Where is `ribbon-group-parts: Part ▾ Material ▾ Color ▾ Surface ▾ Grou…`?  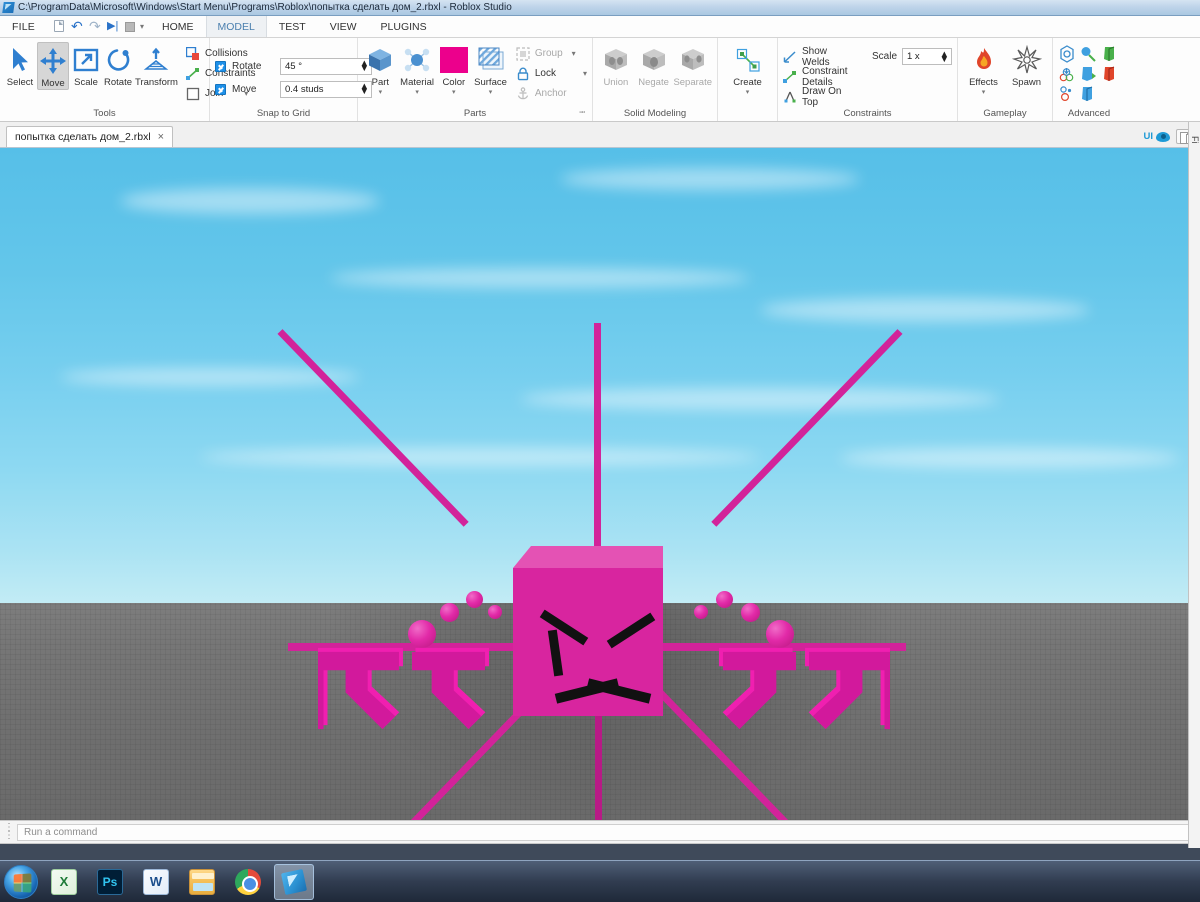 ribbon-group-parts: Part ▾ Material ▾ Color ▾ Surface ▾ Grou… is located at coordinates (475, 79).